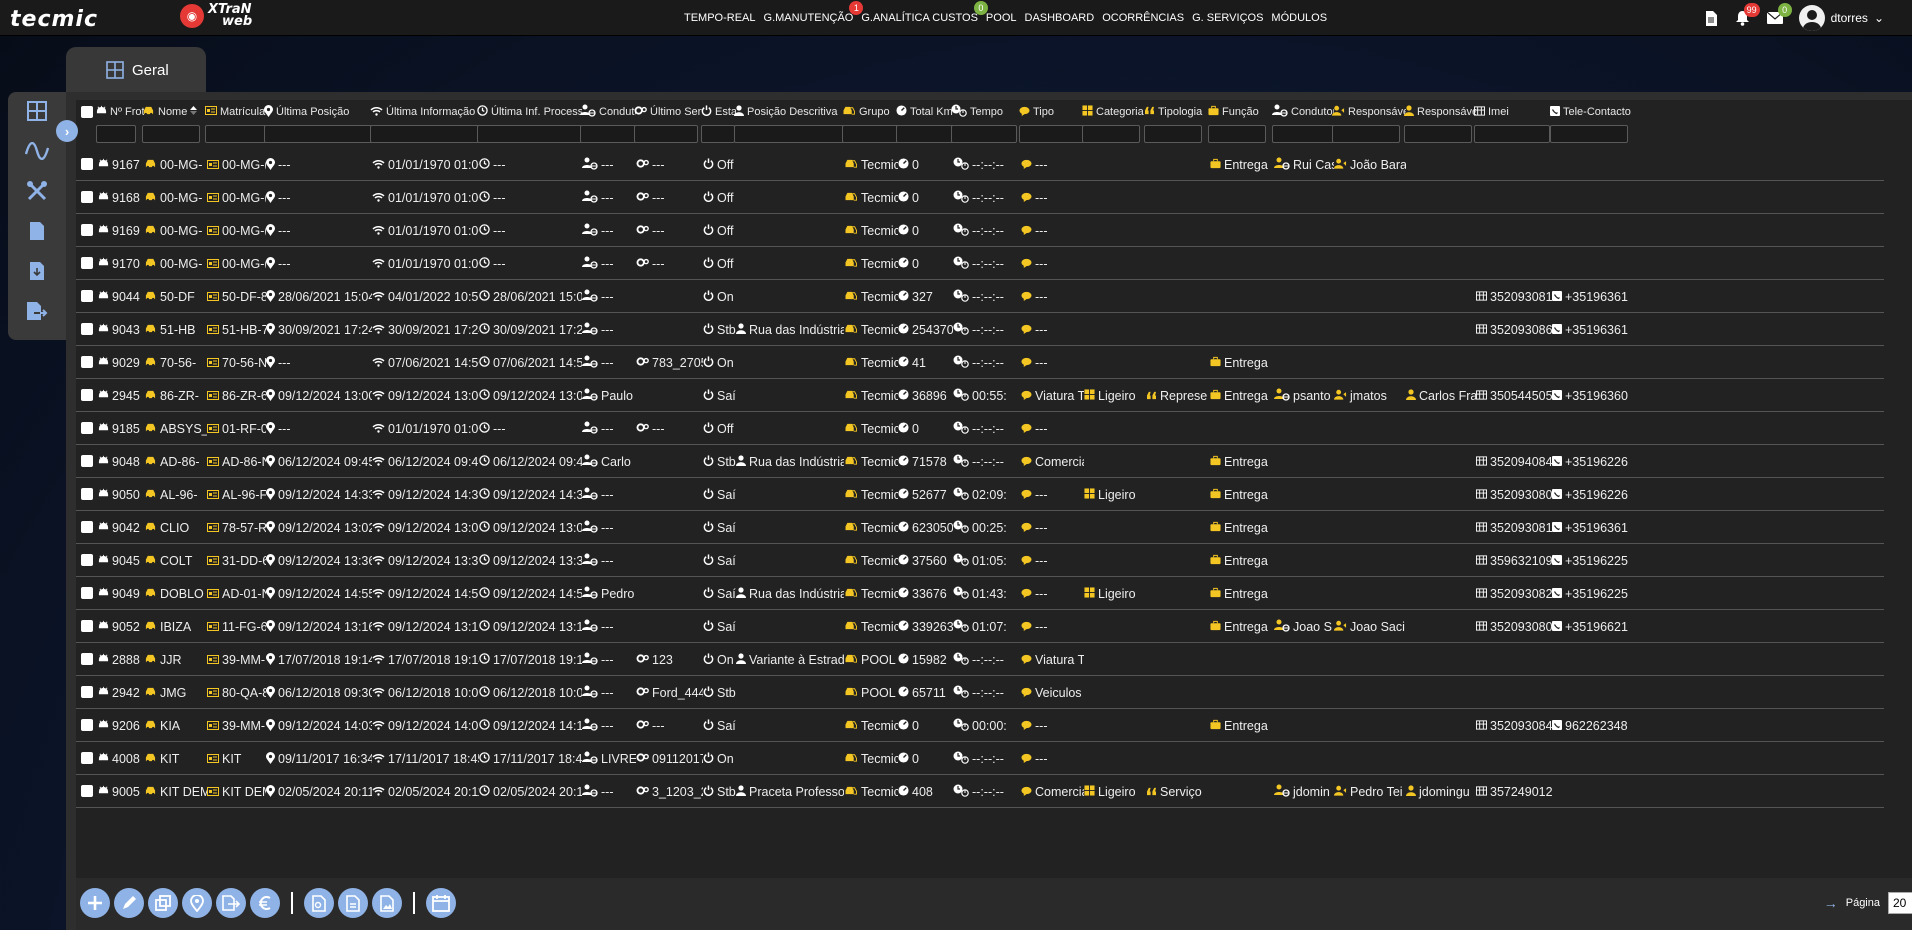 The image size is (1912, 930). Describe the element at coordinates (318, 112) in the screenshot. I see `column-header: Última Posição` at that location.